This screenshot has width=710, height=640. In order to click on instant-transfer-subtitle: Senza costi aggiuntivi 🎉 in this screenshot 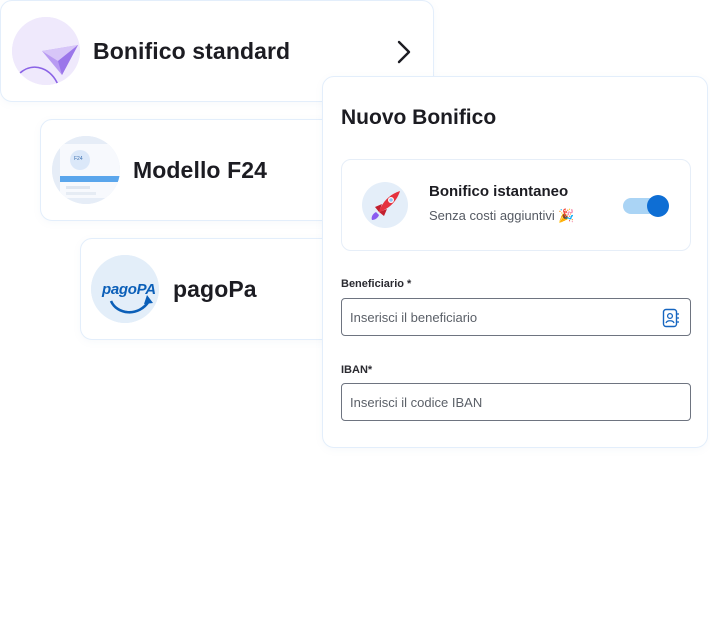, I will do `click(502, 215)`.